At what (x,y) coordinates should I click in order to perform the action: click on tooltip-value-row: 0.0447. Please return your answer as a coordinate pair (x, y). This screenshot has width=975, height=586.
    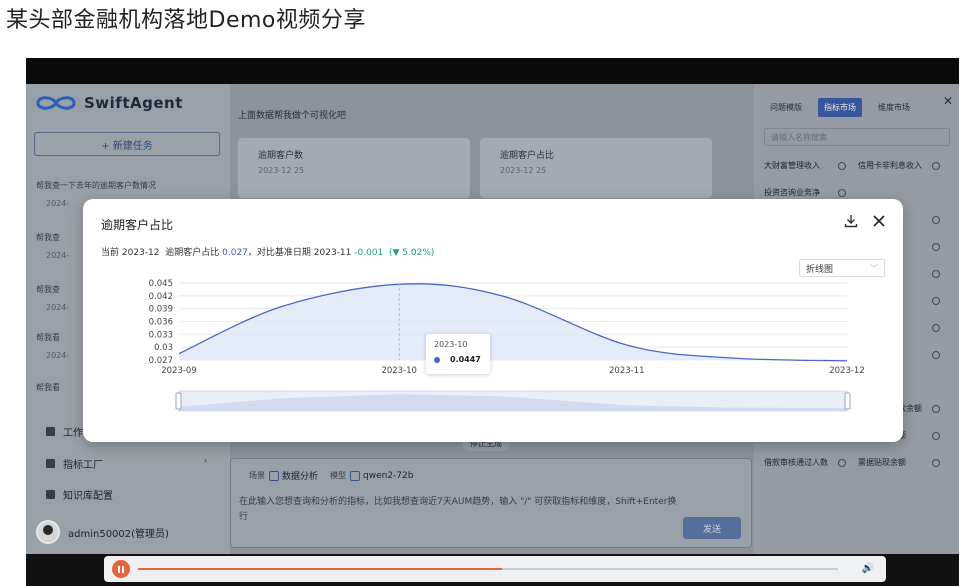
    Looking at the image, I should click on (458, 359).